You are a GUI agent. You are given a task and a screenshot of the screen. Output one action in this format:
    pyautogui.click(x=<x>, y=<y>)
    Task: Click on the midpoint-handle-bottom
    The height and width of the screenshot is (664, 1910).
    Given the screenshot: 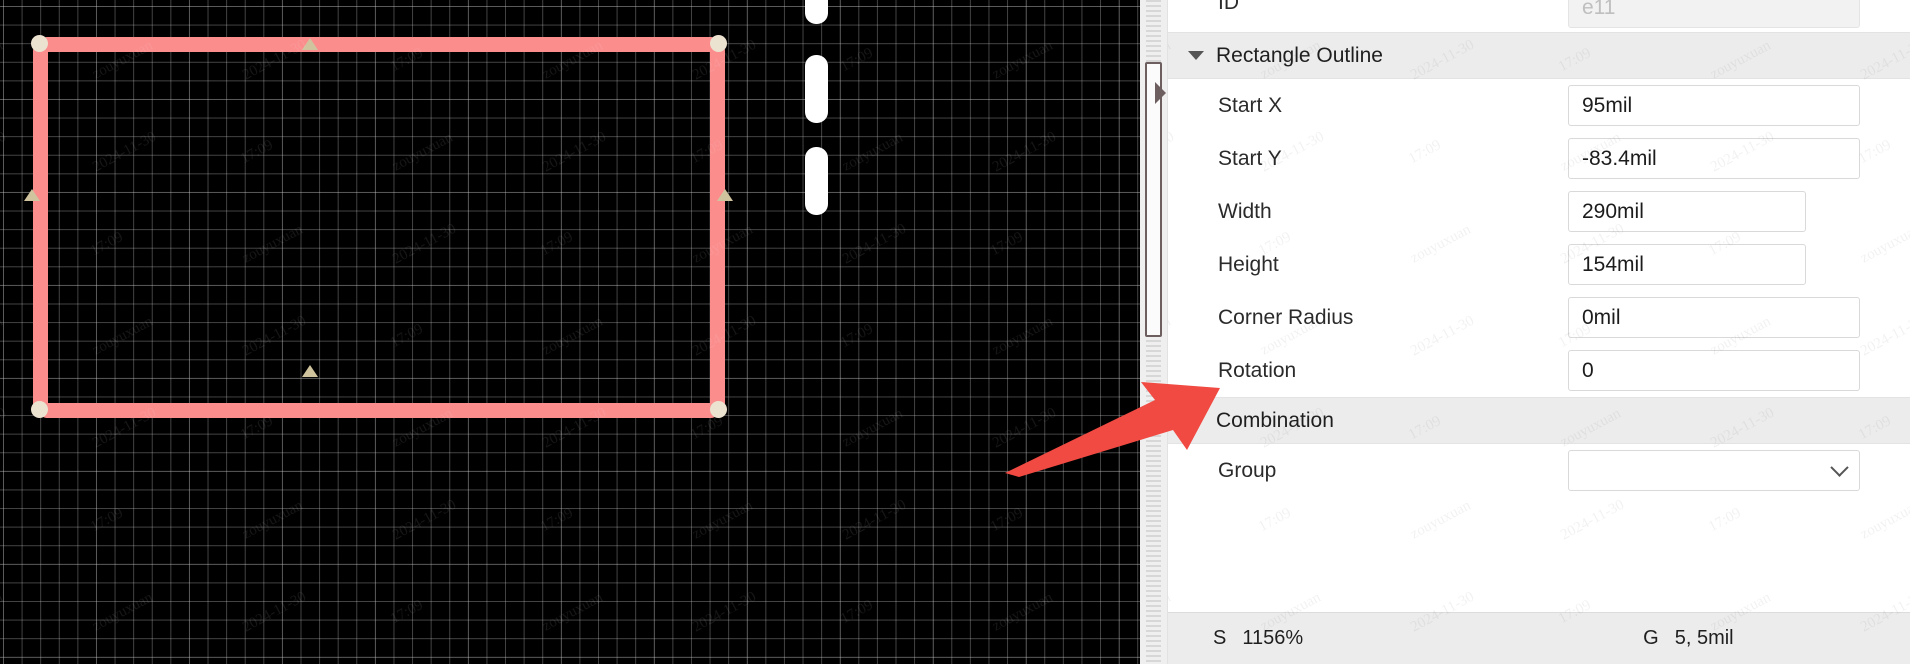 What is the action you would take?
    pyautogui.click(x=310, y=371)
    